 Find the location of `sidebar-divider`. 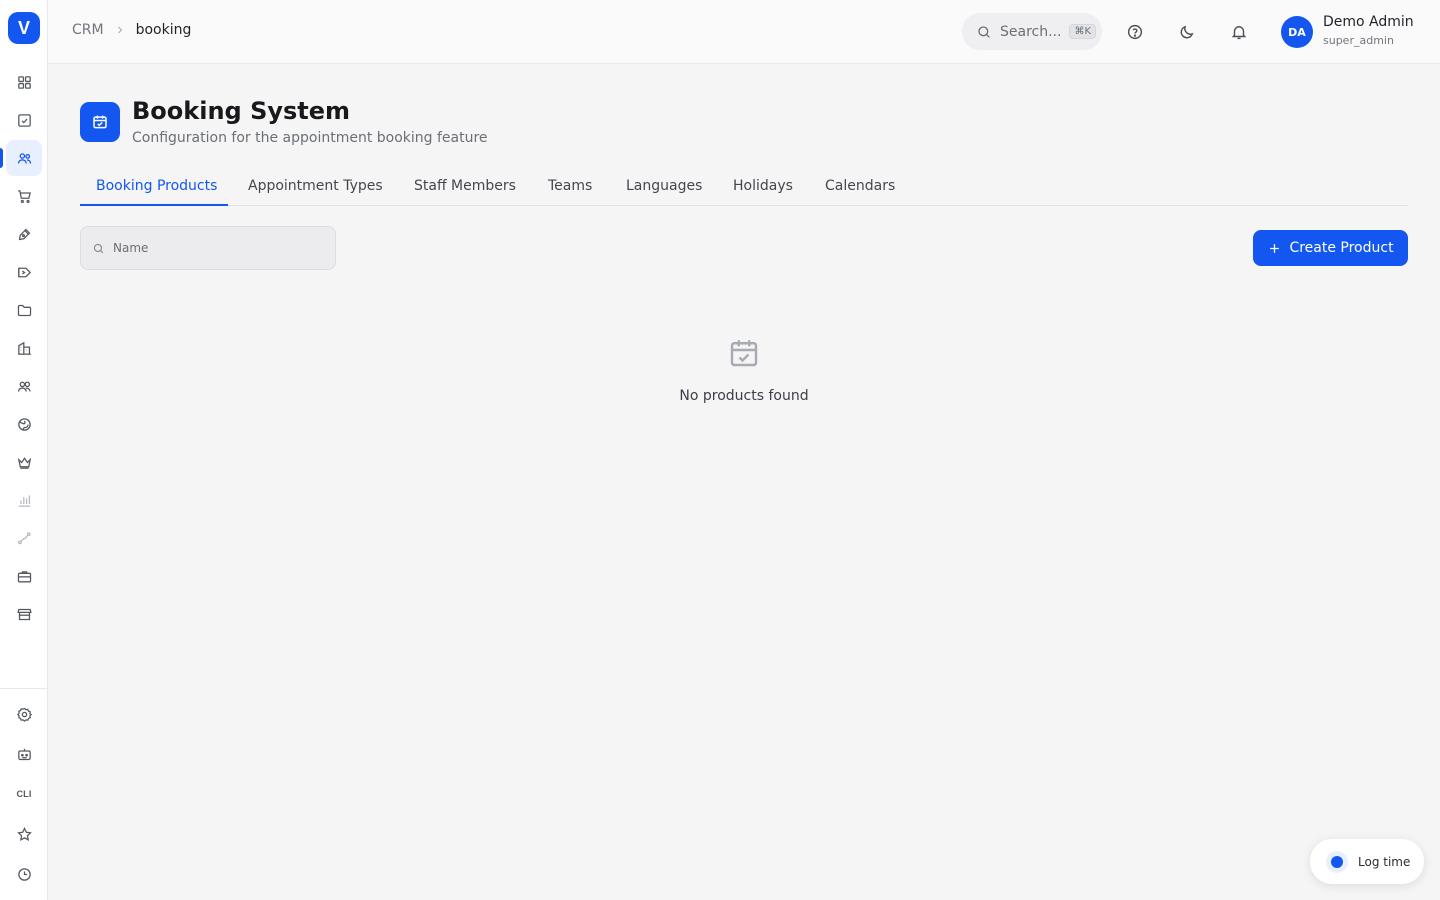

sidebar-divider is located at coordinates (23, 688).